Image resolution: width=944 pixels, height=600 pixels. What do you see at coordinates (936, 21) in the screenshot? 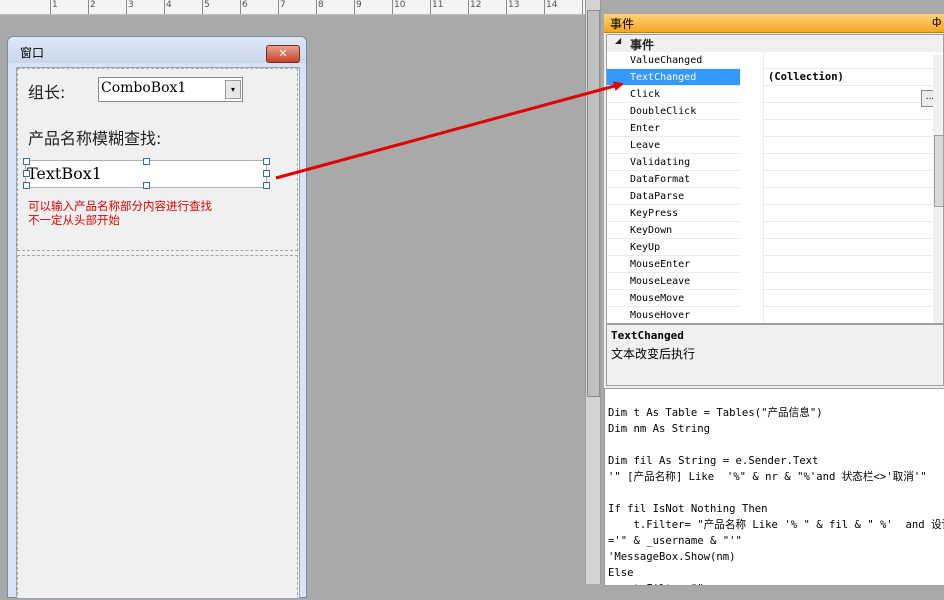
I see `pin-icon: ф` at bounding box center [936, 21].